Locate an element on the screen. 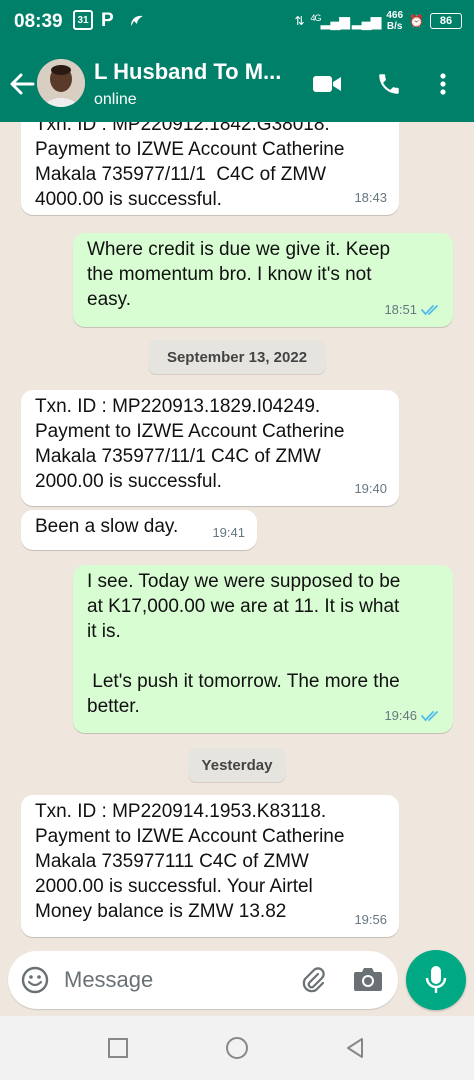 This screenshot has width=474, height=1080. home-icon is located at coordinates (237, 1048).